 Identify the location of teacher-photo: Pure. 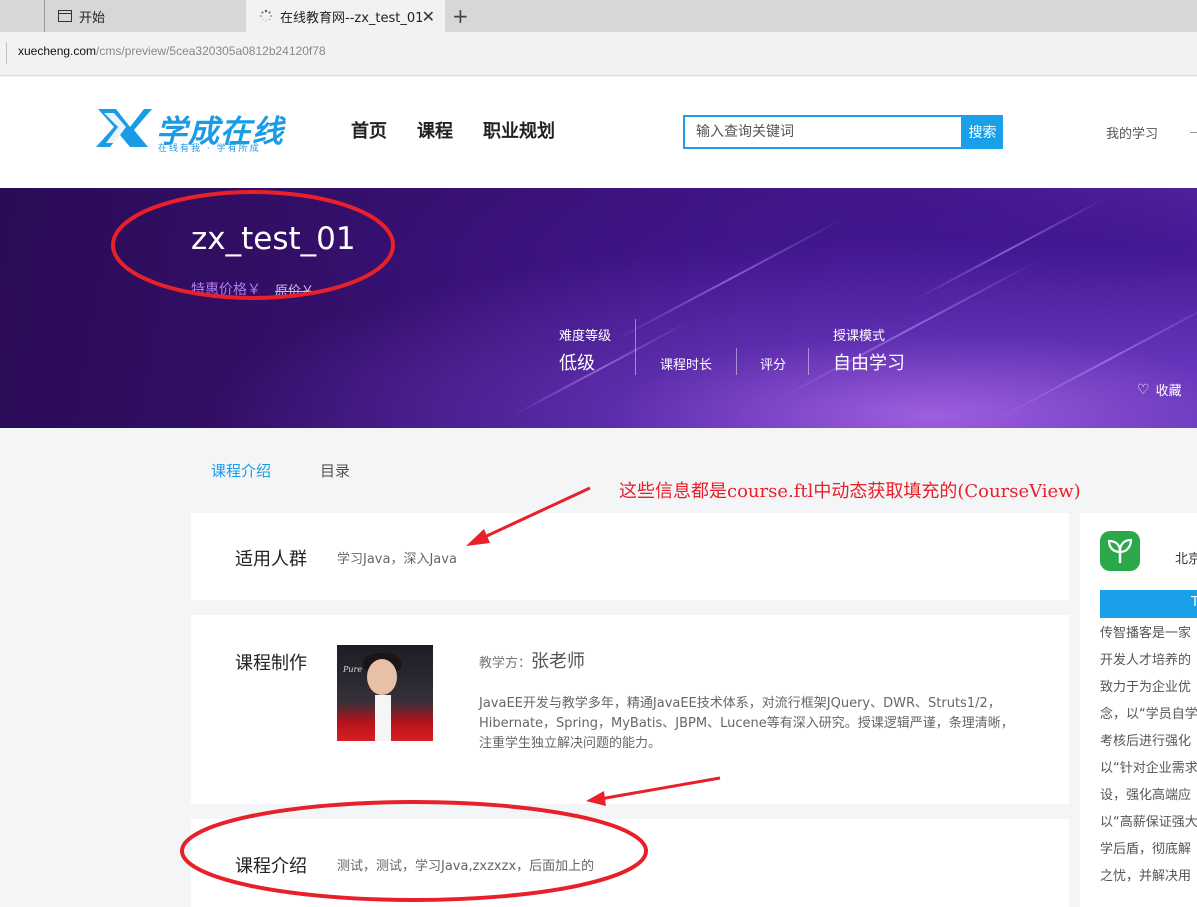
(385, 693).